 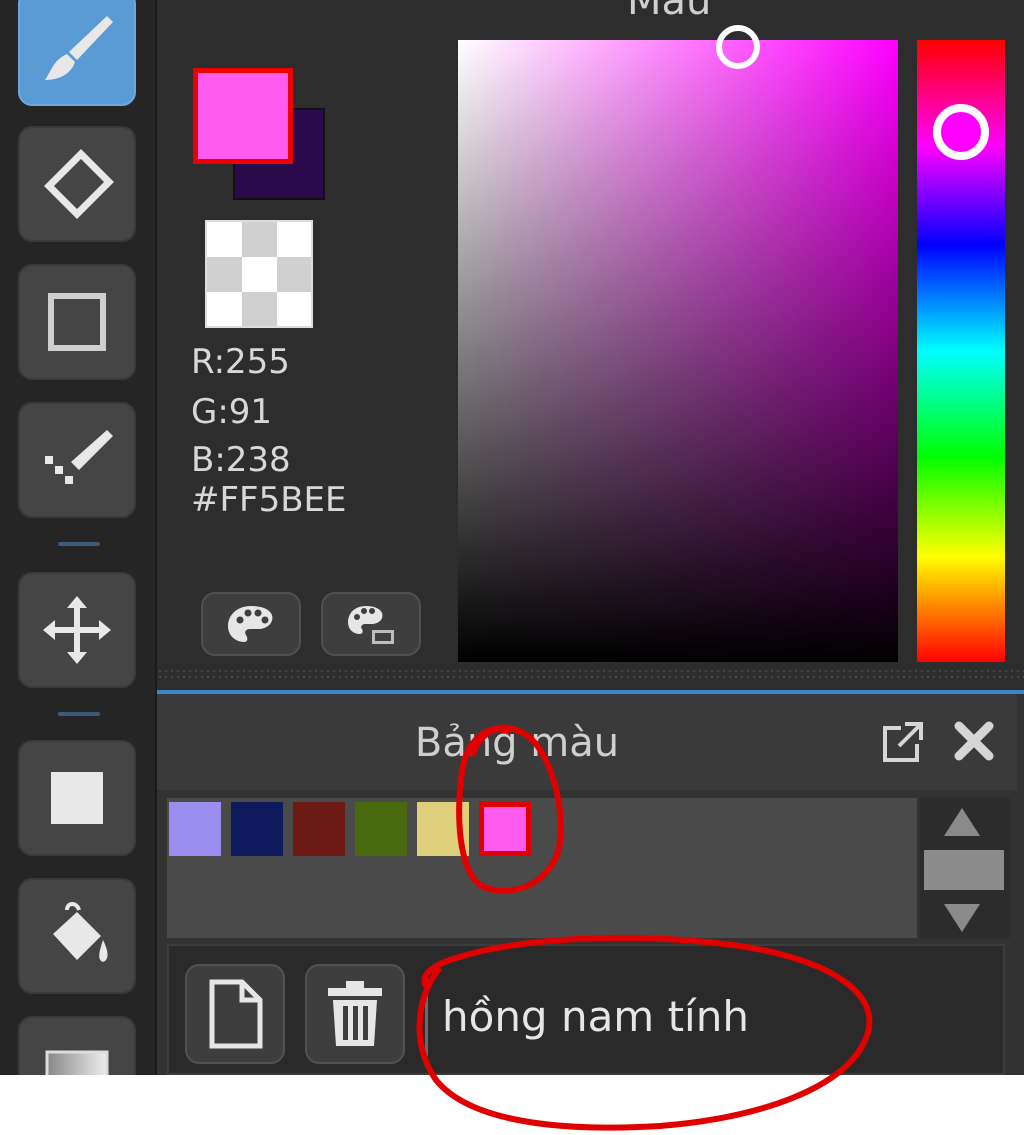 What do you see at coordinates (259, 274) in the screenshot?
I see `transparent-color-swatch` at bounding box center [259, 274].